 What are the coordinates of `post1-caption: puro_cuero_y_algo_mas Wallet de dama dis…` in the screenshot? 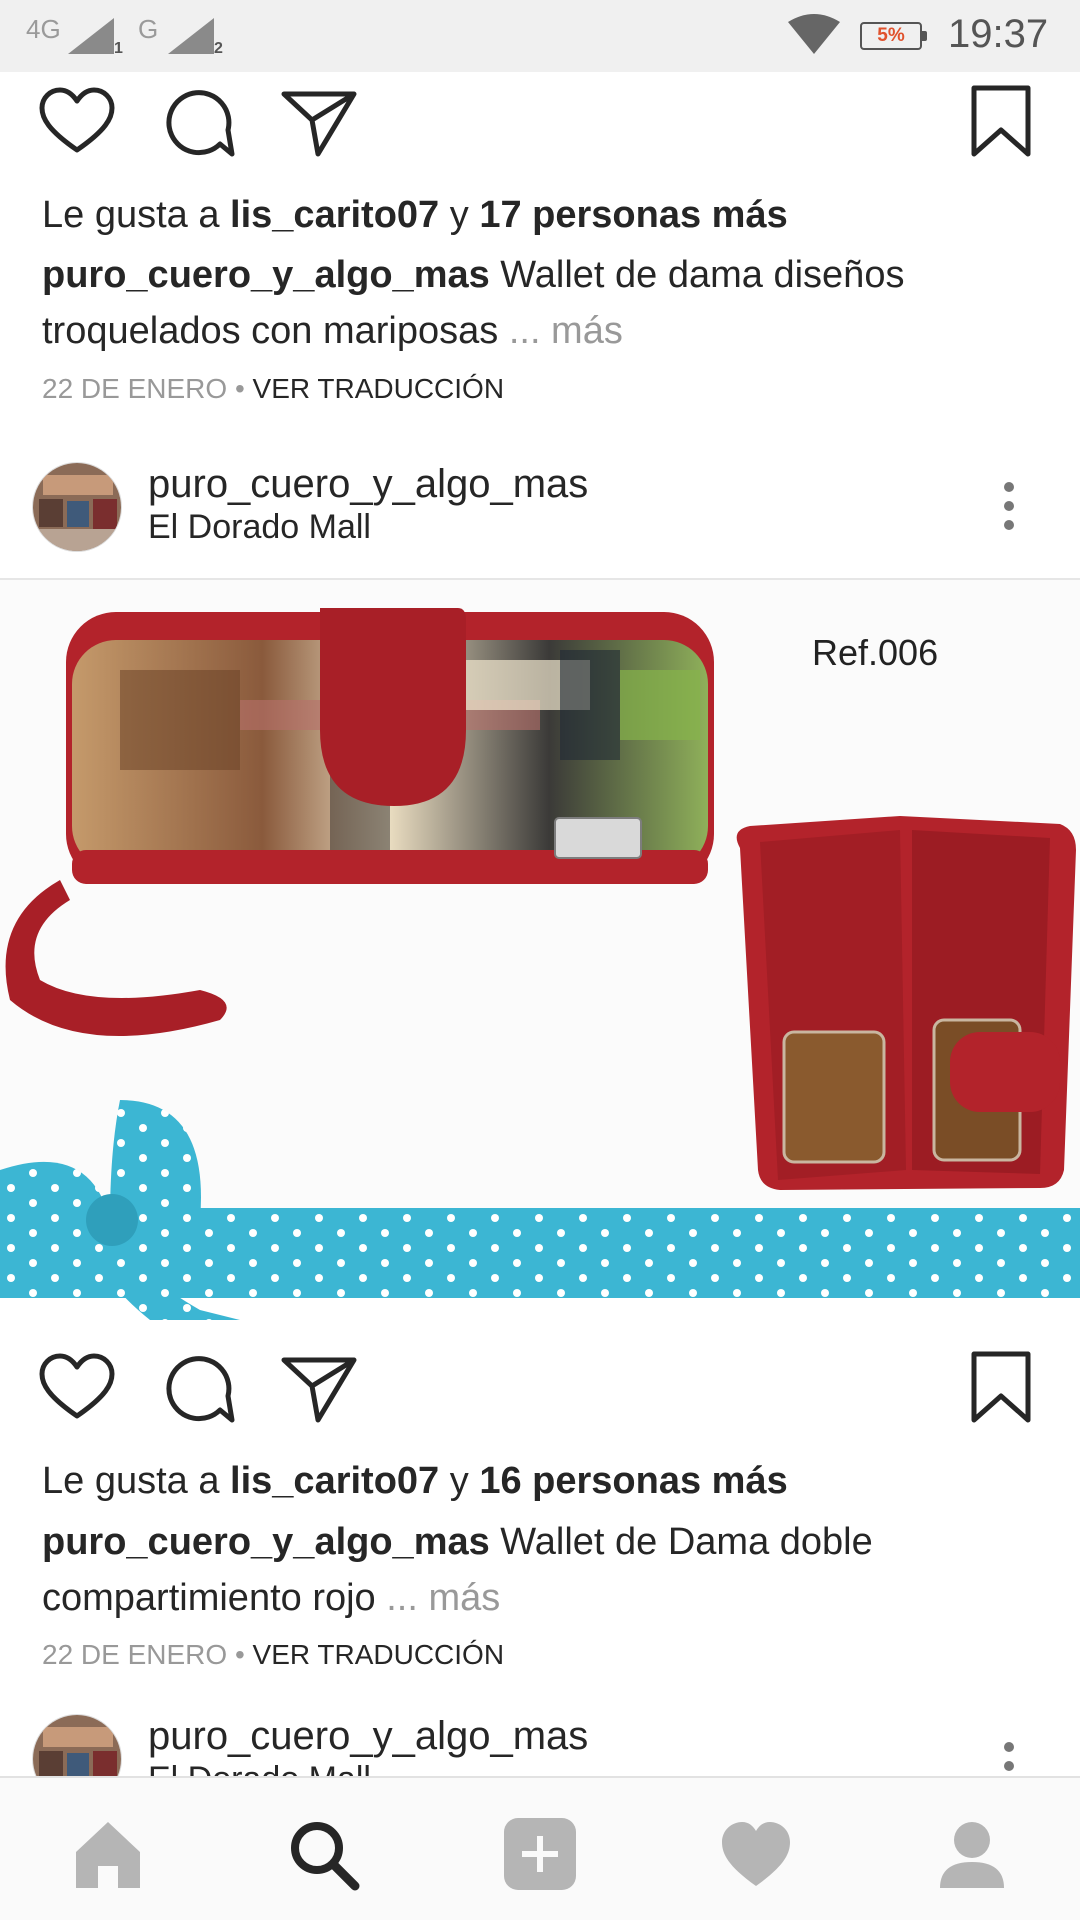 It's located at (542, 303).